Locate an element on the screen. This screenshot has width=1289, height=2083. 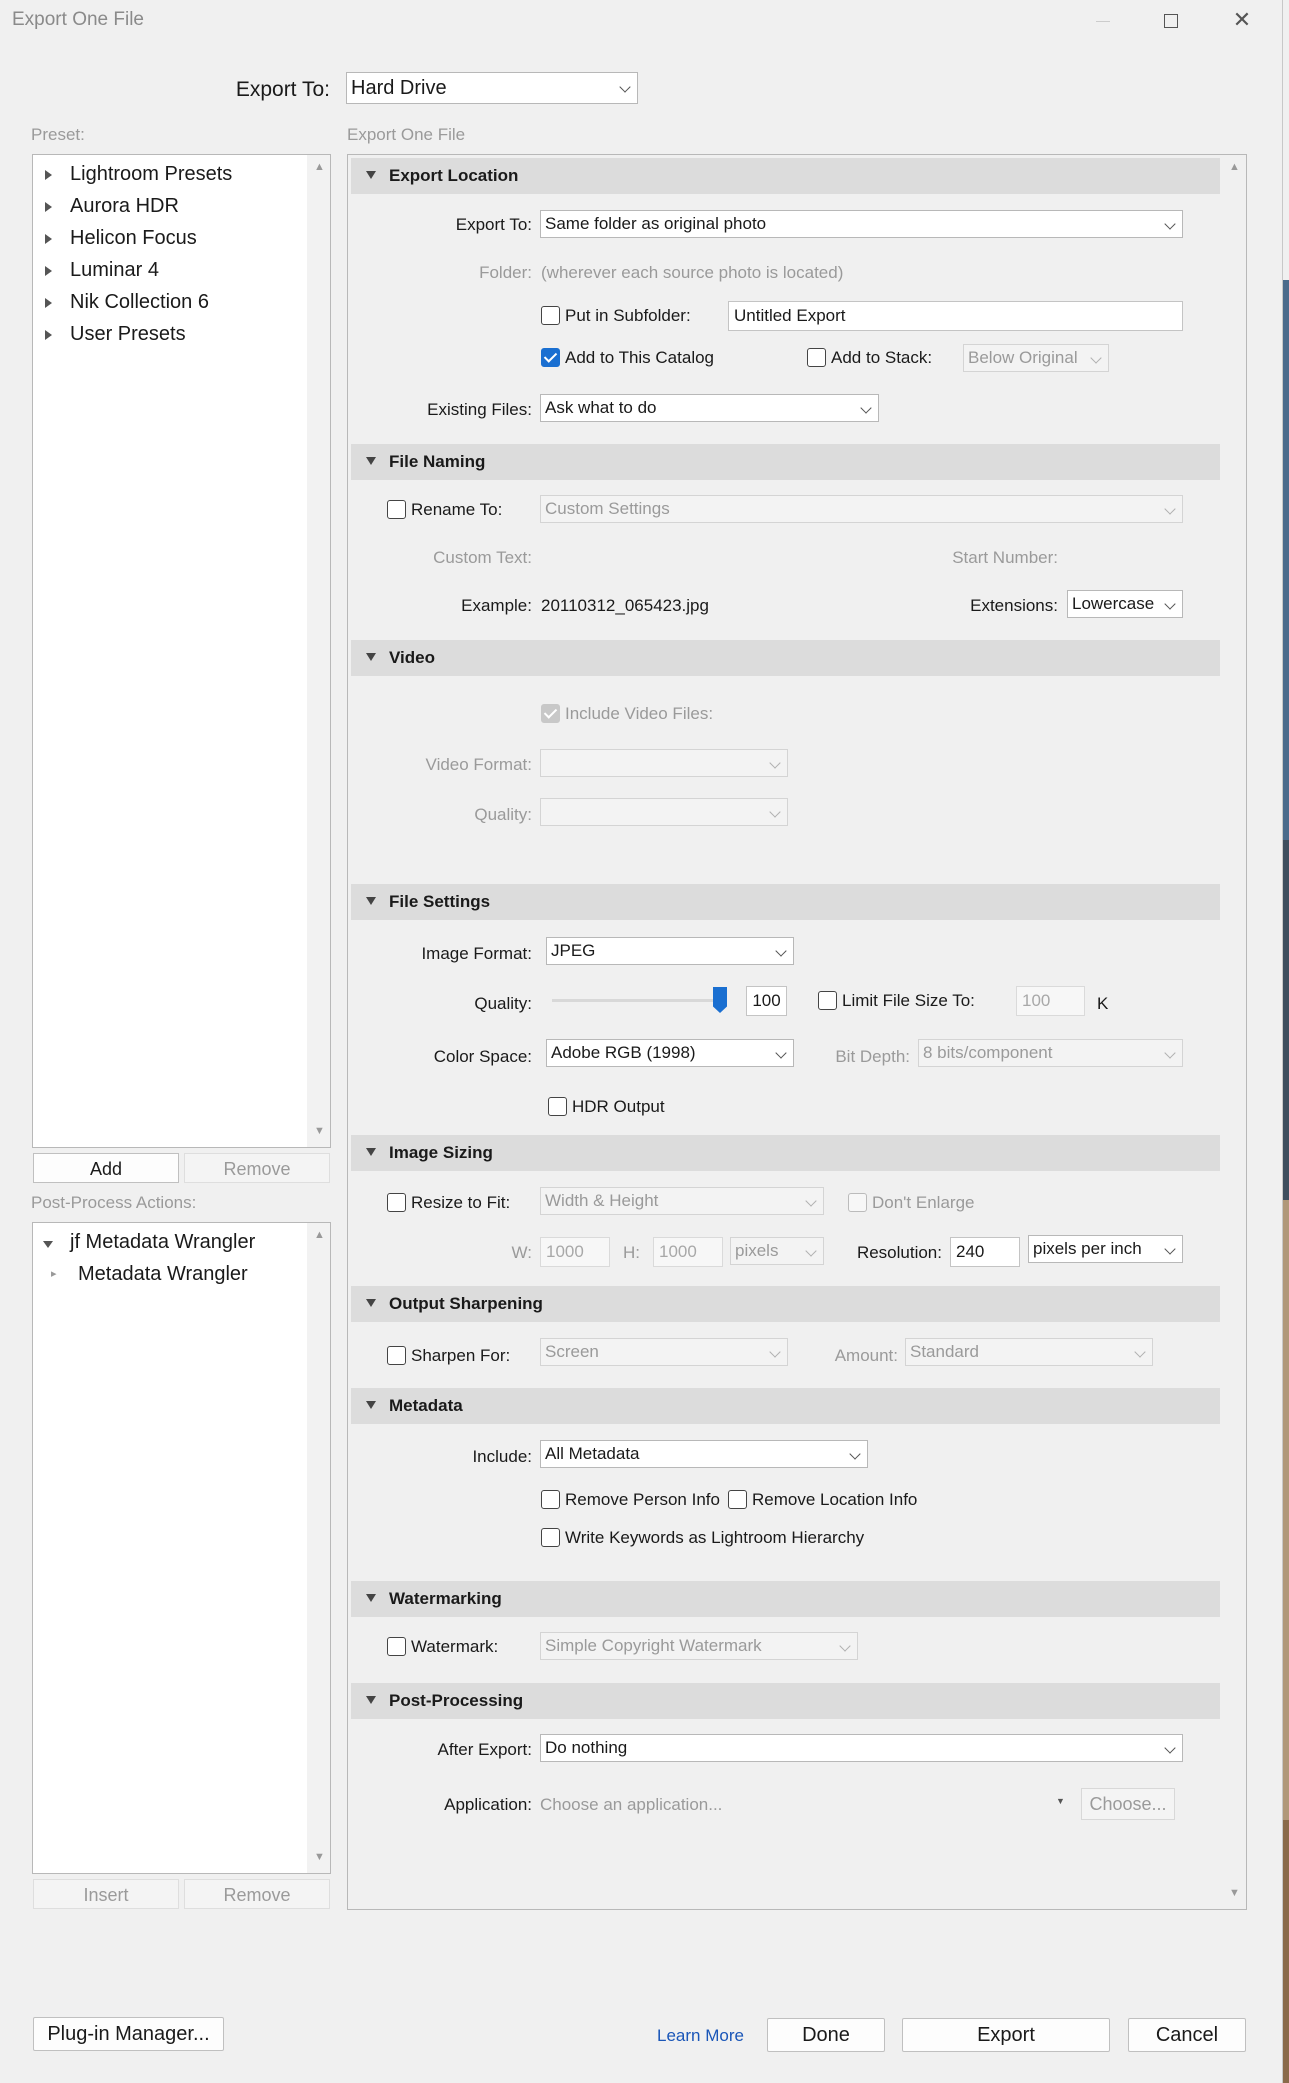
done-button: Done is located at coordinates (826, 2035).